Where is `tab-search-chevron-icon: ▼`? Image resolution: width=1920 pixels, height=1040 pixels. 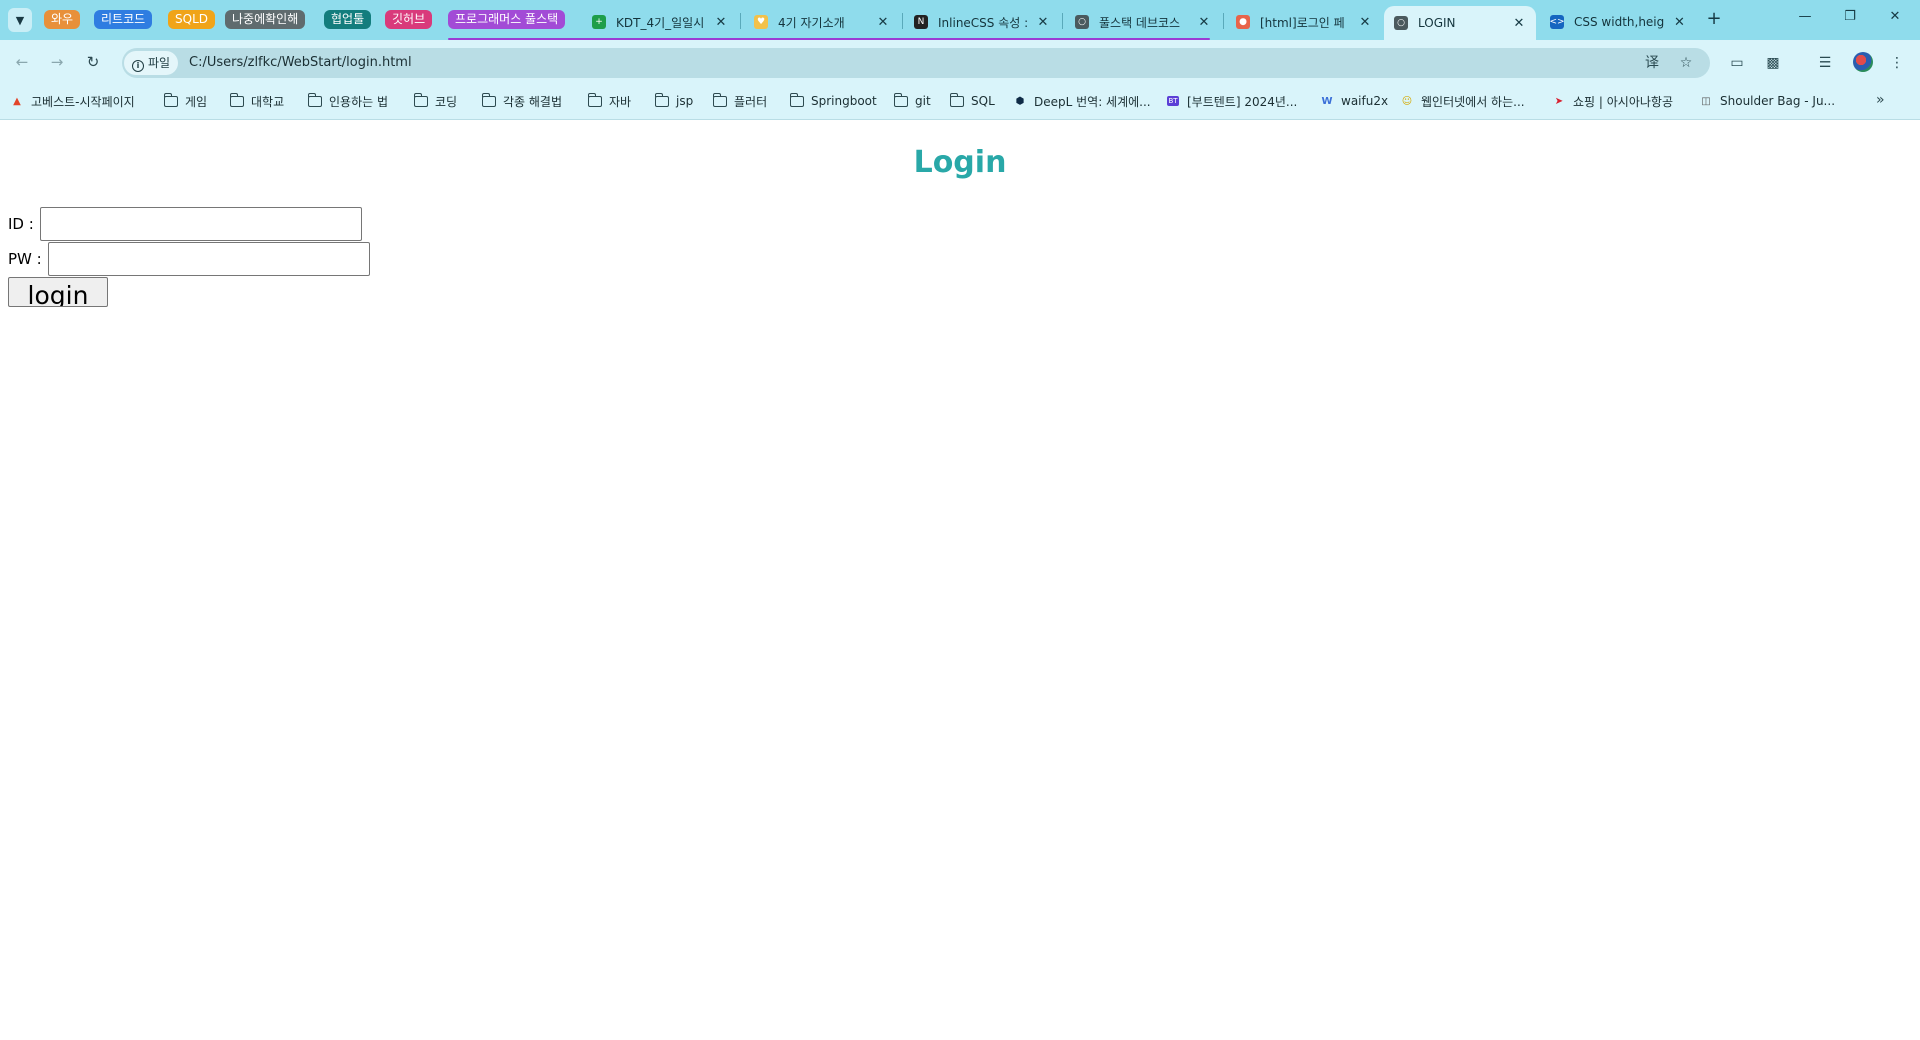
tab-search-chevron-icon: ▼ is located at coordinates (20, 20).